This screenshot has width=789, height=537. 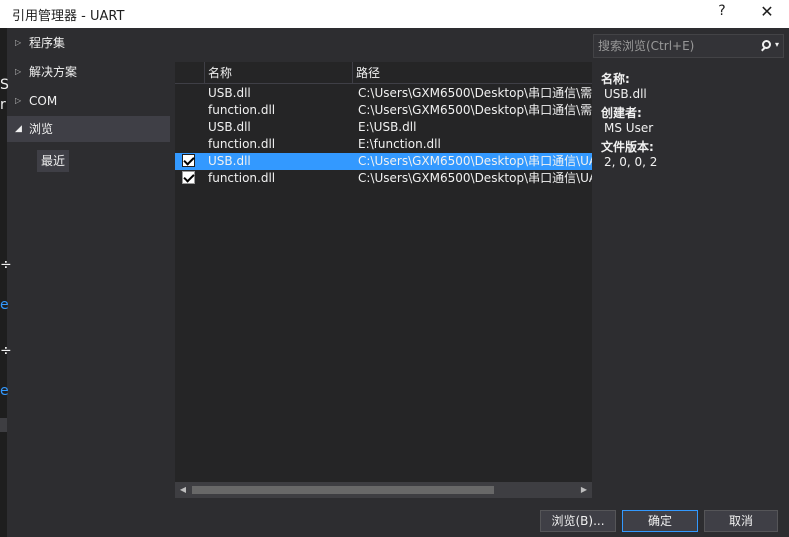 I want to click on title-bar: 引用管理器 - UART ? ✕, so click(x=394, y=14).